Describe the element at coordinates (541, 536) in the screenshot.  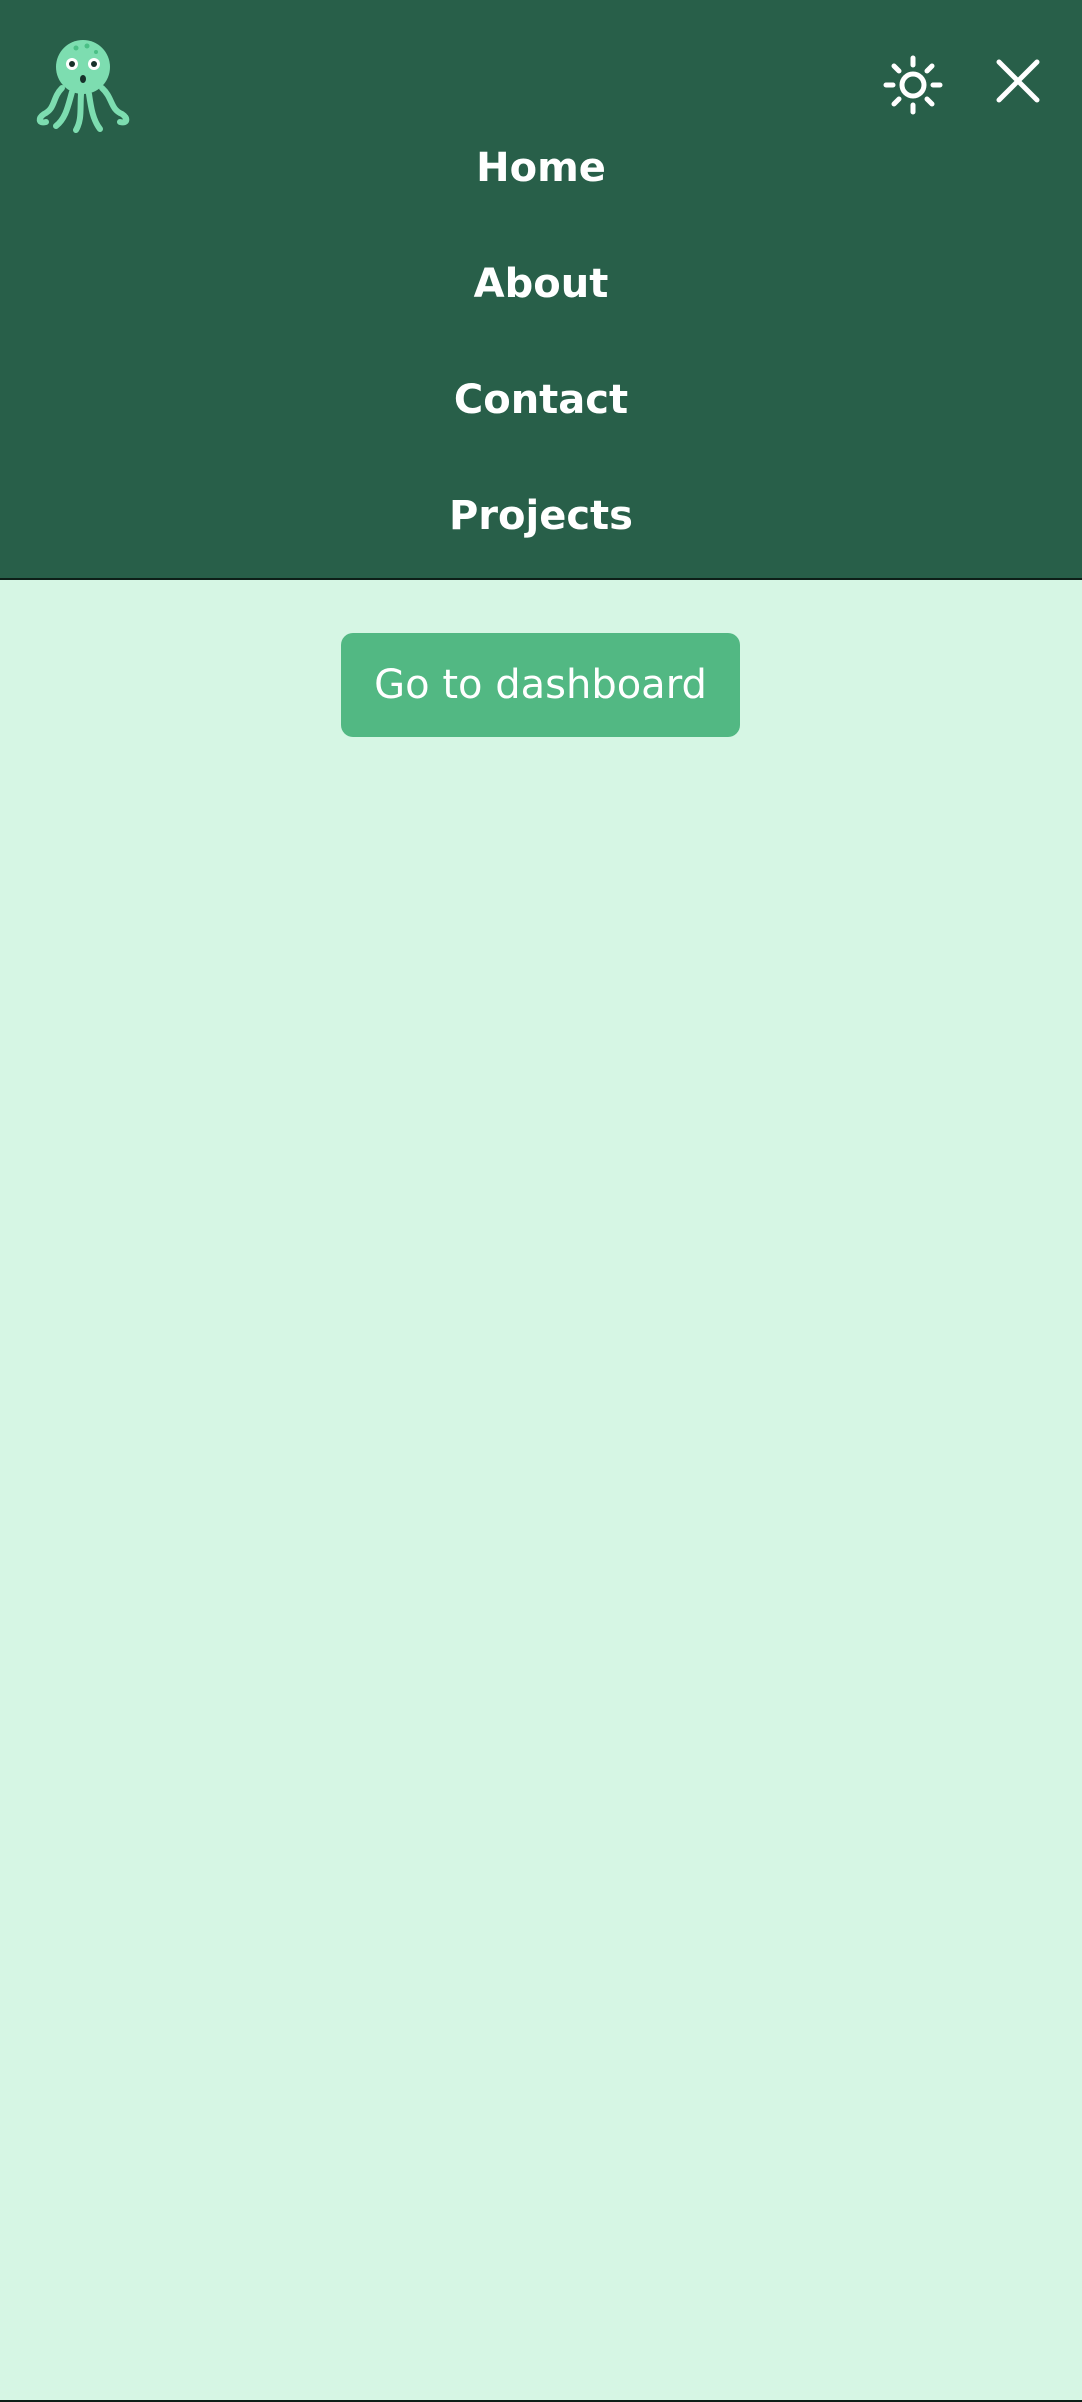
I see `nav-item-projects: Projects` at that location.